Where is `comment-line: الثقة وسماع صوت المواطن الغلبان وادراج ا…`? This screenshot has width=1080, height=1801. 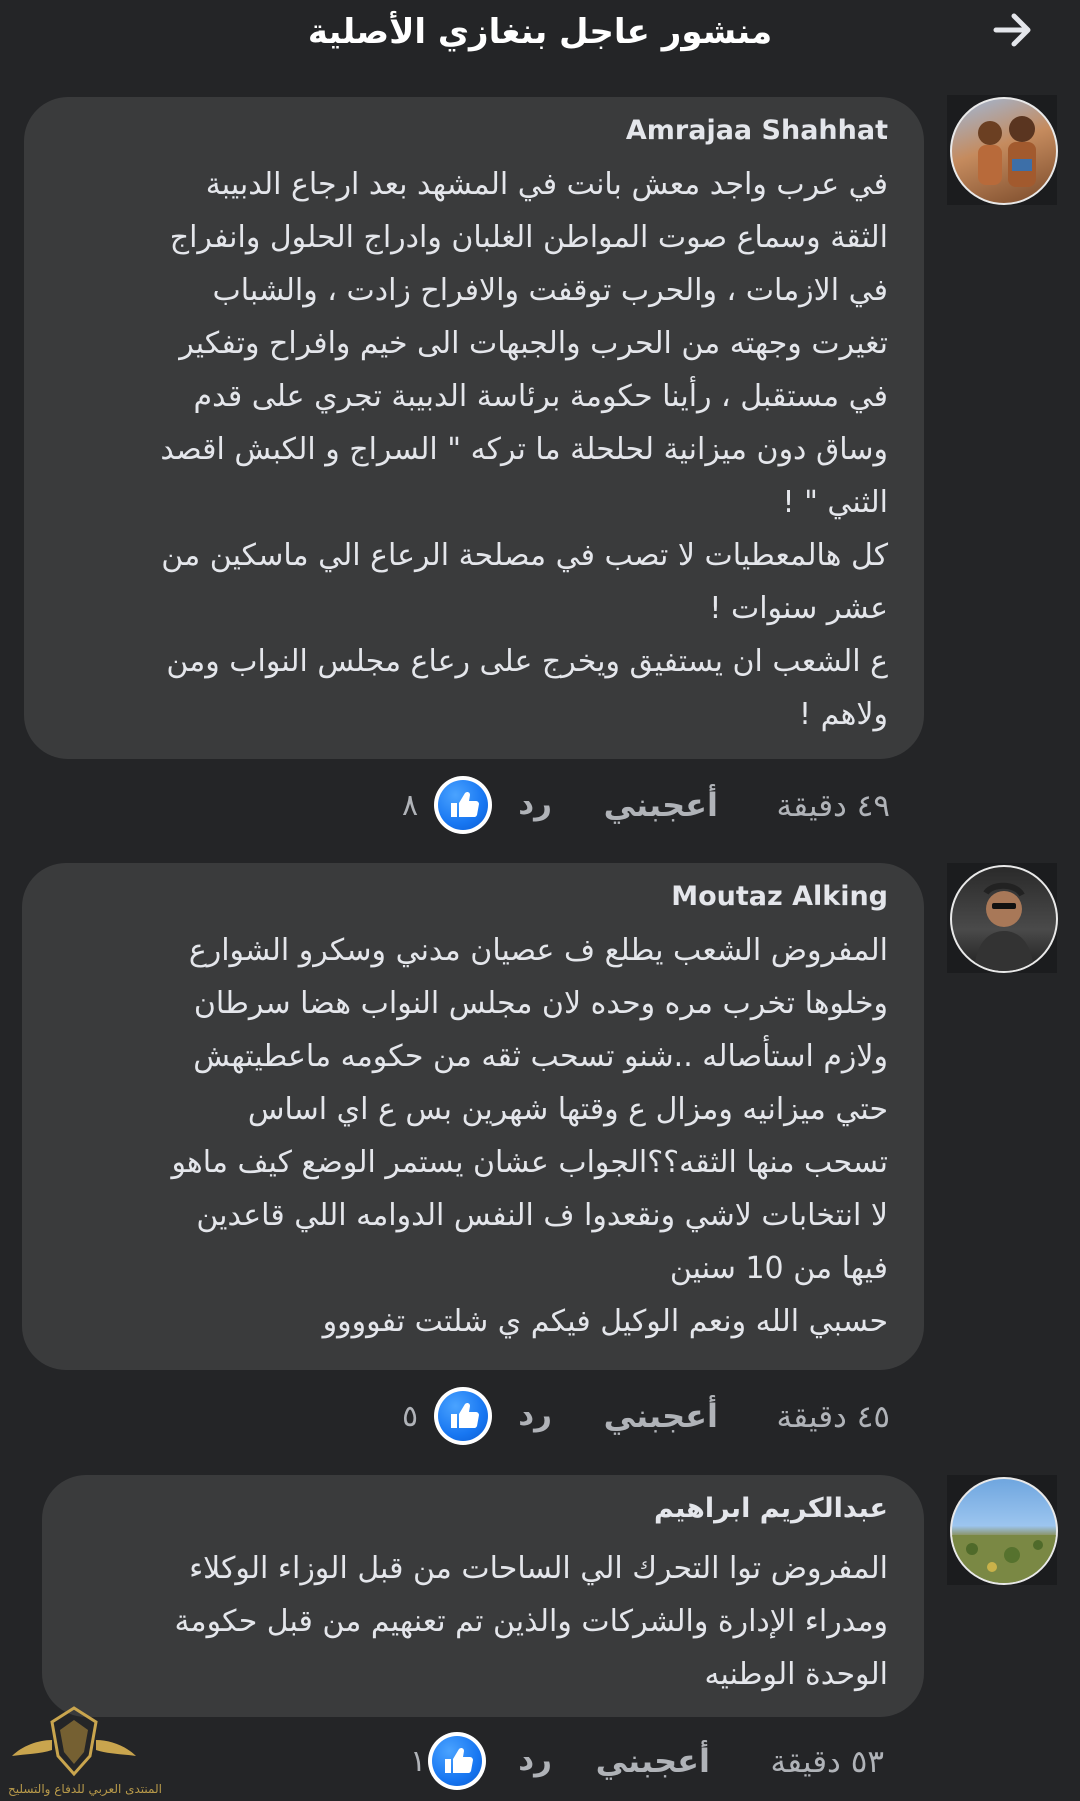
comment-line: الثقة وسماع صوت المواطن الغلبان وادراج ا… is located at coordinates (528, 237).